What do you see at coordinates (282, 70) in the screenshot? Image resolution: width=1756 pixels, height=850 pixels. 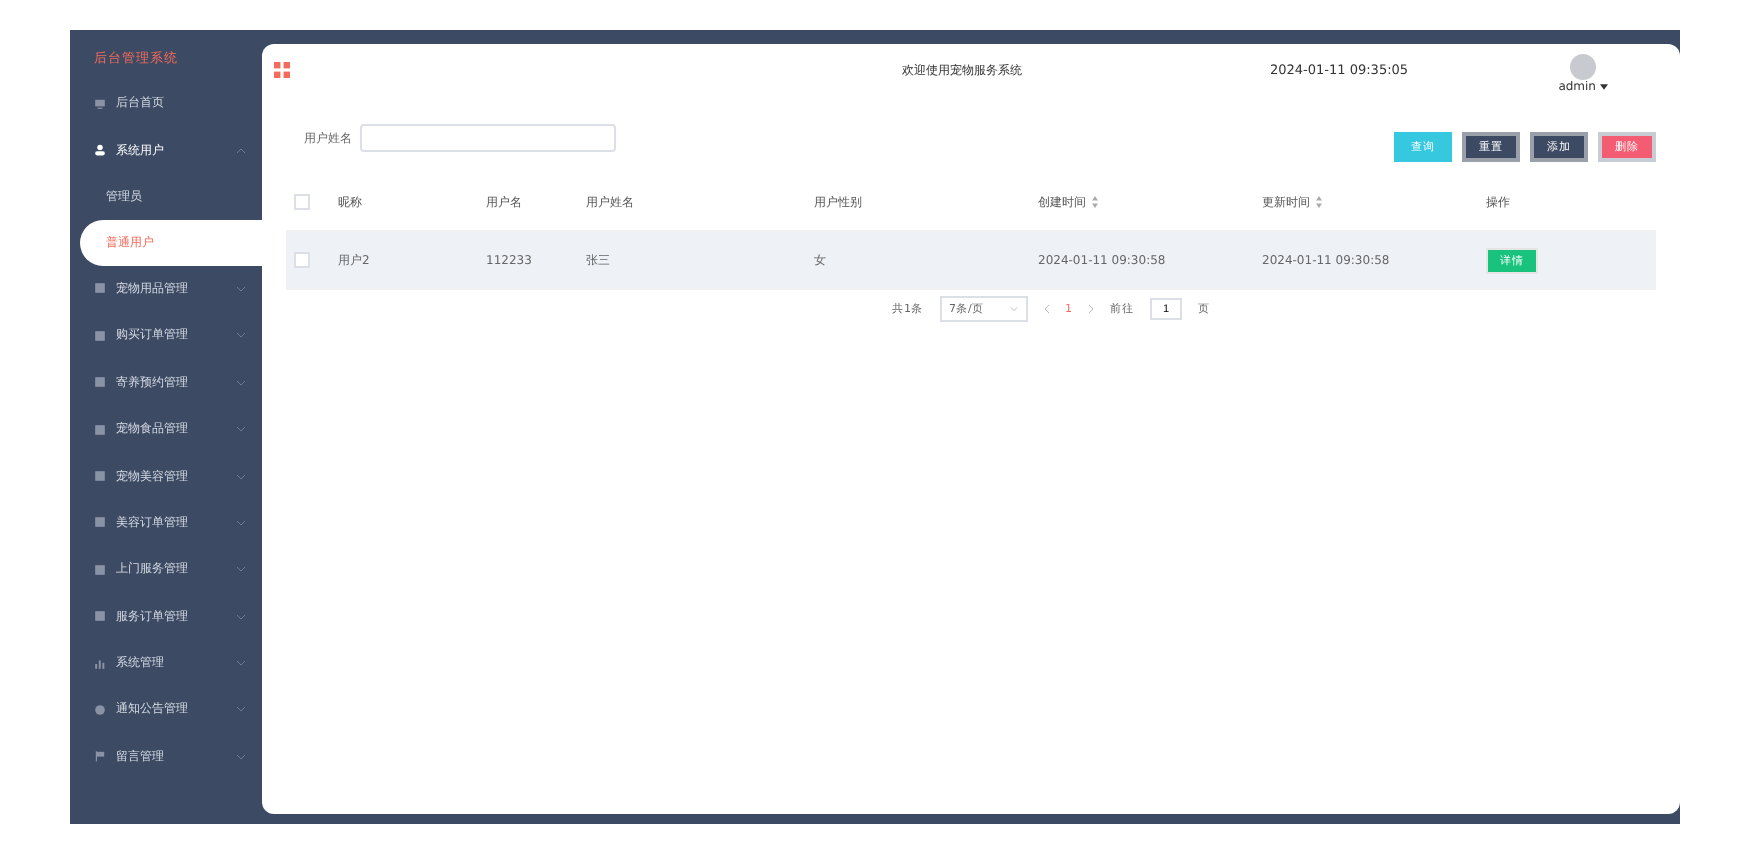 I see `grid-menu-icon` at bounding box center [282, 70].